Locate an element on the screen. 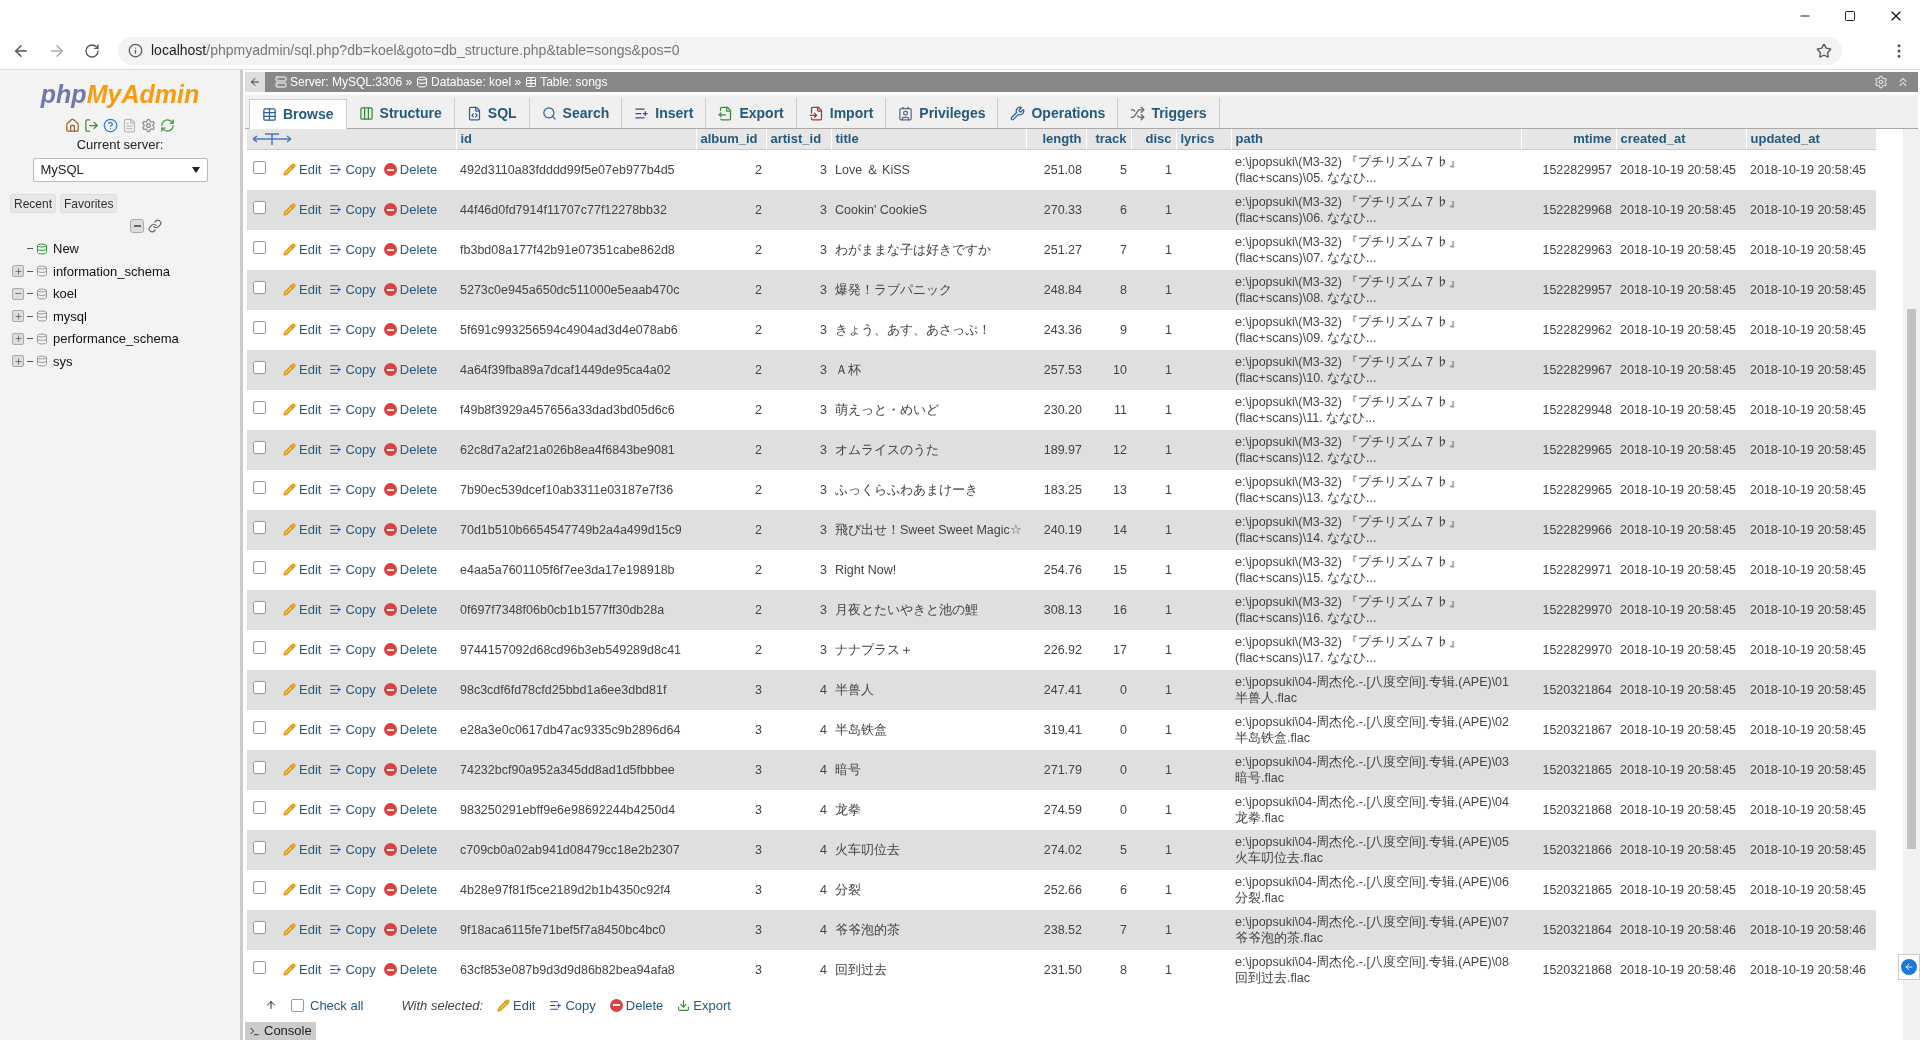 This screenshot has width=1920, height=1040. sidebar-tab-button: Recent is located at coordinates (33, 203).